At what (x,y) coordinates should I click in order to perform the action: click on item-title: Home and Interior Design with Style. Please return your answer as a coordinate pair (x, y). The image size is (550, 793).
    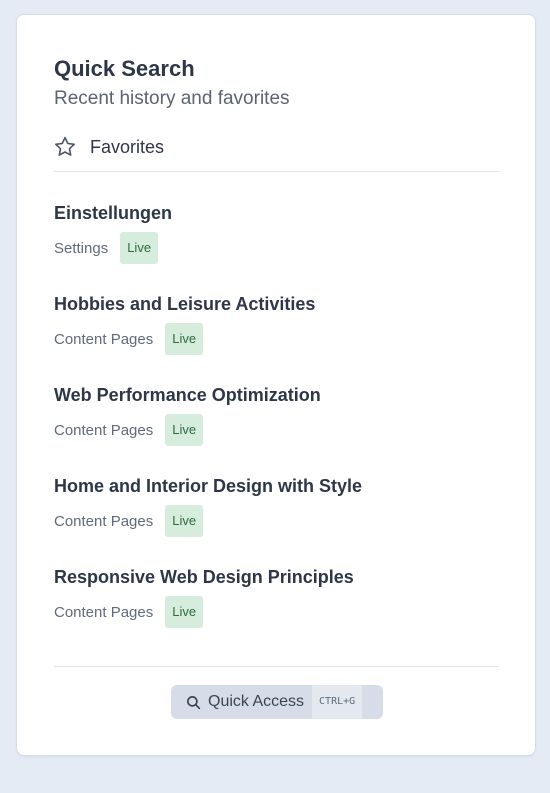
    Looking at the image, I should click on (208, 486).